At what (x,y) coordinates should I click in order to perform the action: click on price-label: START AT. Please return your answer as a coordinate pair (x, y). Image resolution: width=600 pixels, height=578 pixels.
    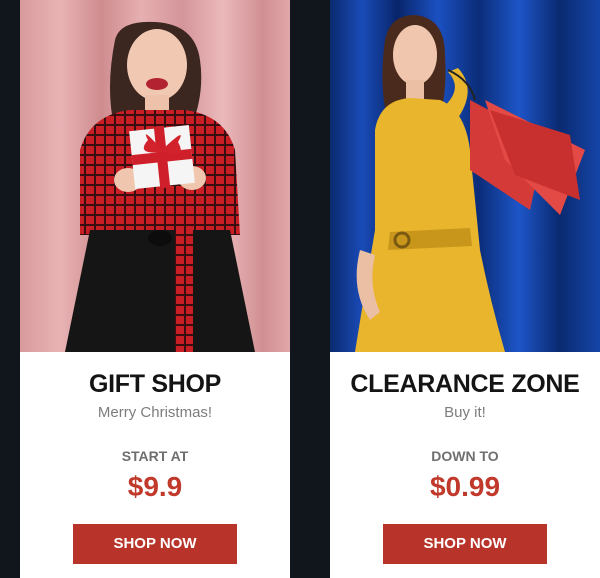
    Looking at the image, I should click on (155, 456).